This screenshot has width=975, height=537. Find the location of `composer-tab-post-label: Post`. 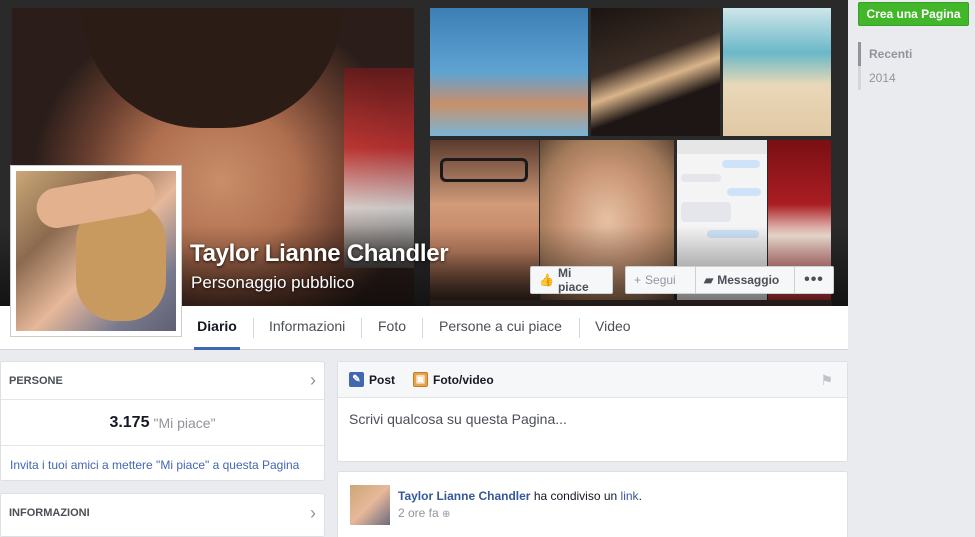

composer-tab-post-label: Post is located at coordinates (382, 379).